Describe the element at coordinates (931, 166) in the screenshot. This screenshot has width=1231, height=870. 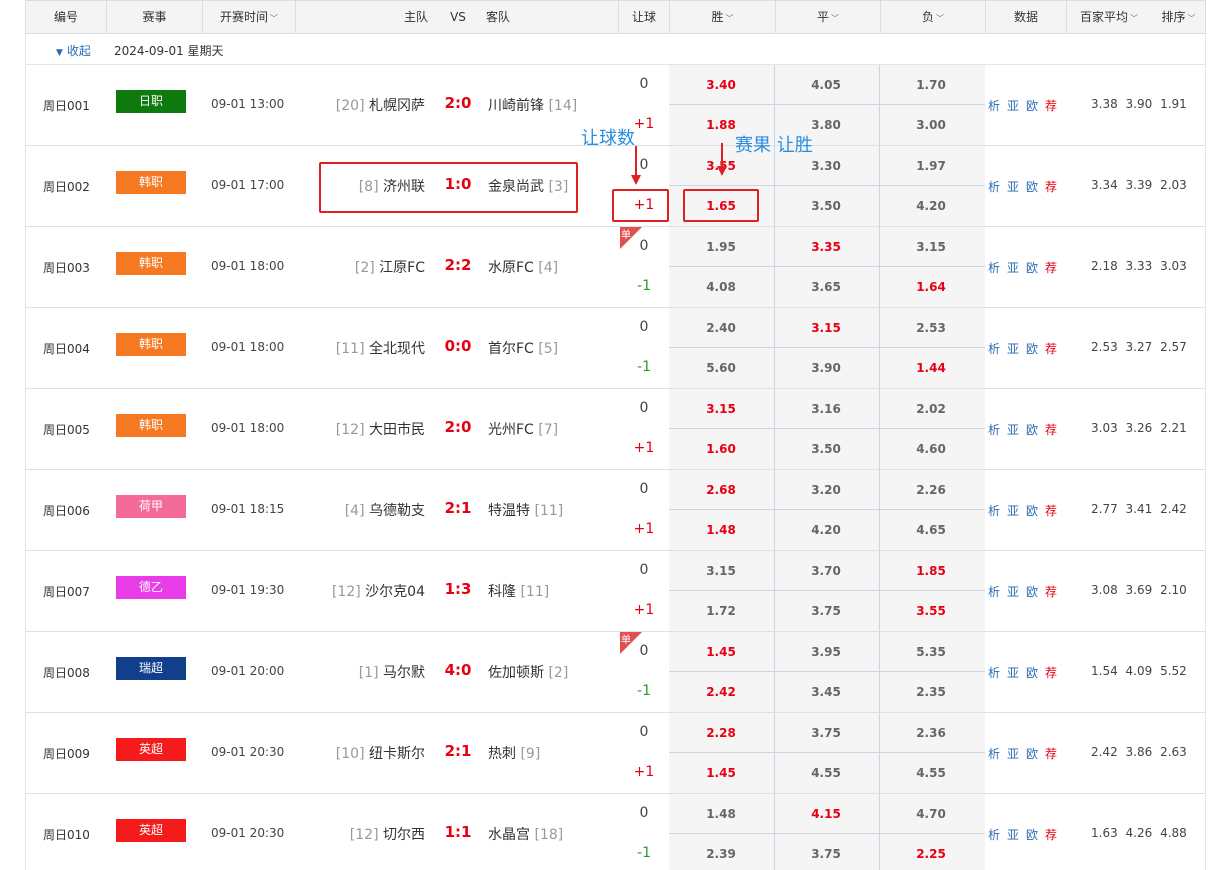
I see `odds-cell: 1.97` at that location.